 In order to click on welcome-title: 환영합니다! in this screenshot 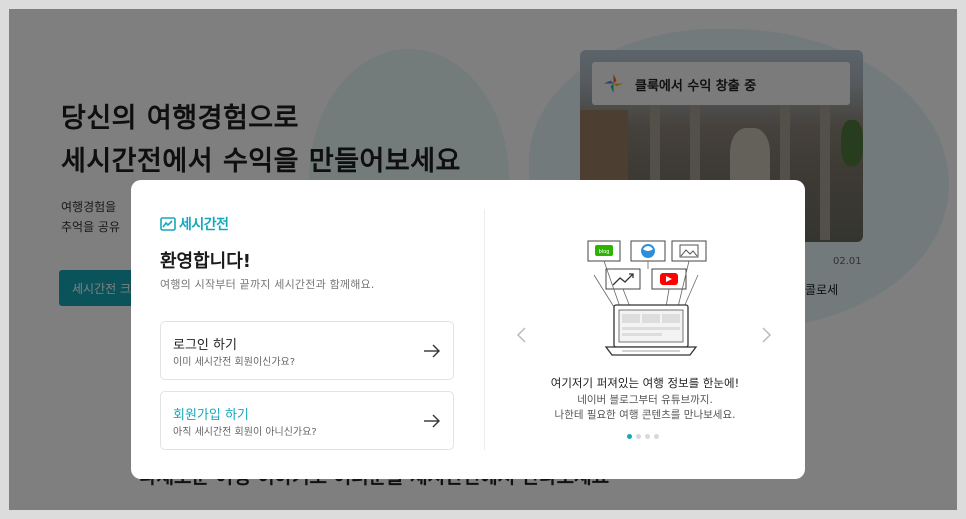, I will do `click(206, 261)`.